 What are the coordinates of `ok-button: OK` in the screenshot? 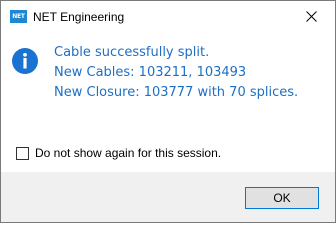 It's located at (282, 198).